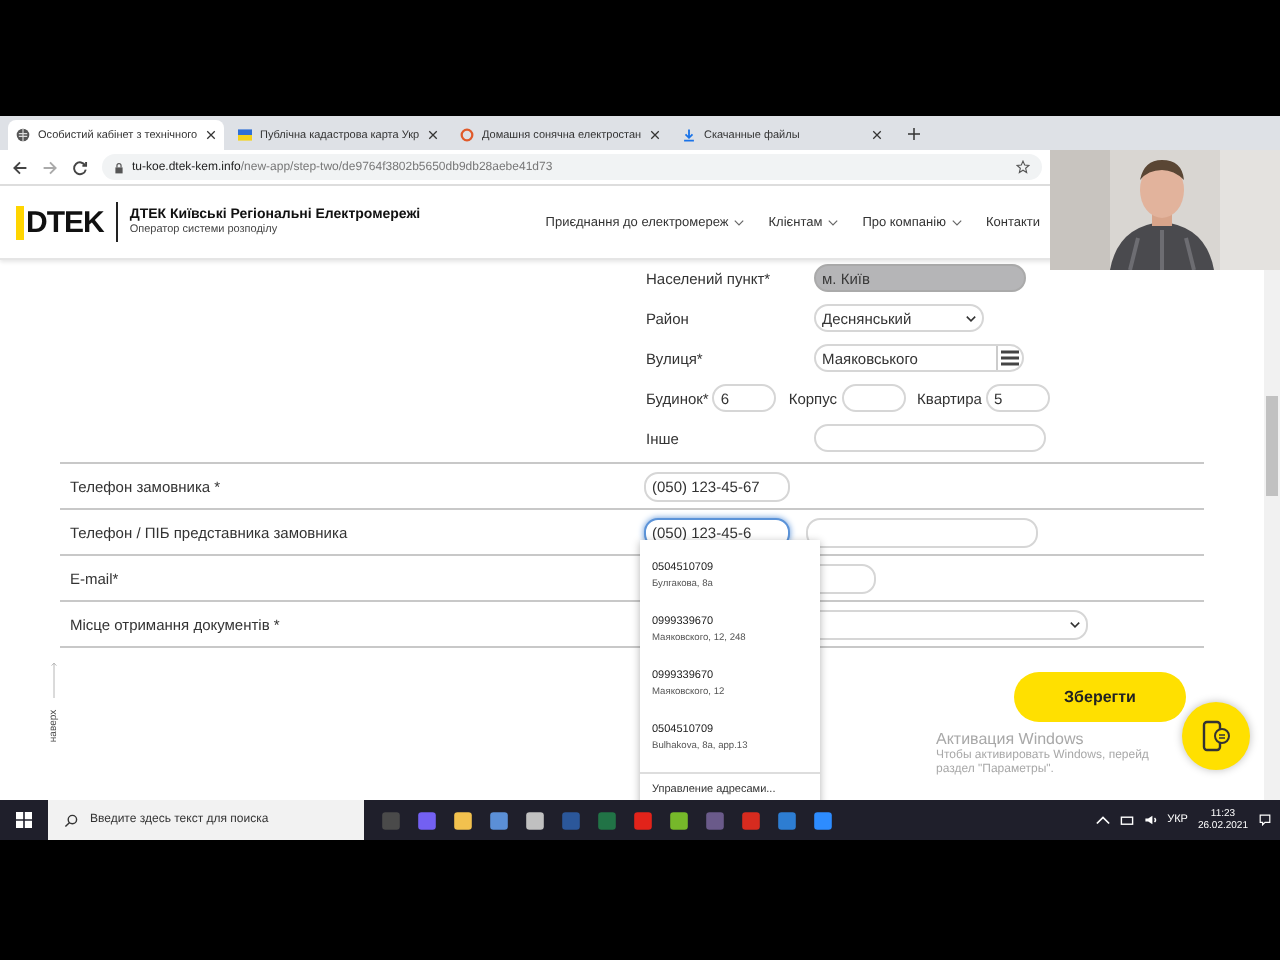 Image resolution: width=1280 pixels, height=960 pixels. What do you see at coordinates (1100, 697) in the screenshot?
I see `save-button: Зберегти` at bounding box center [1100, 697].